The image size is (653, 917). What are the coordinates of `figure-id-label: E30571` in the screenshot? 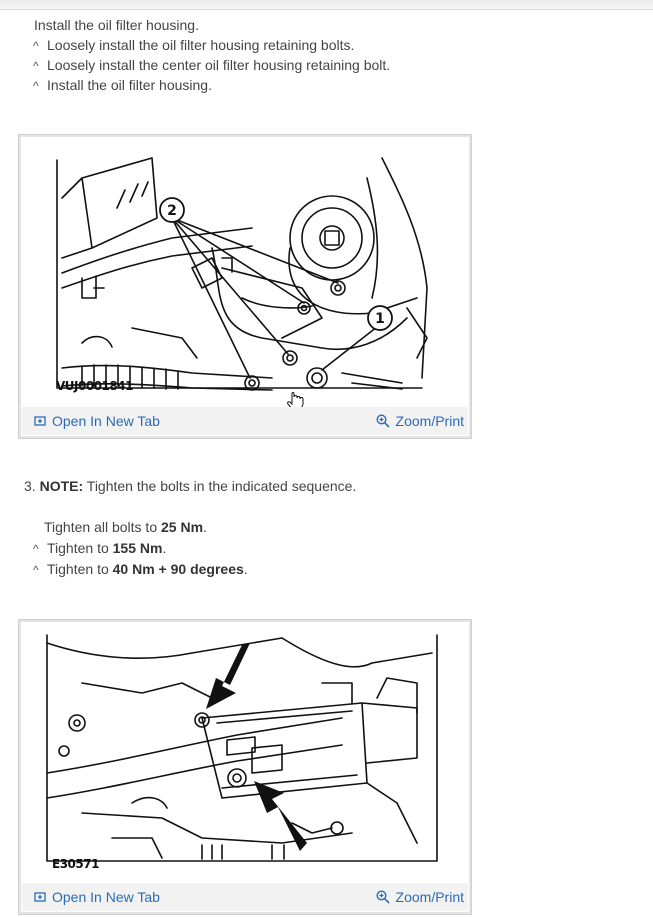 It's located at (75, 864).